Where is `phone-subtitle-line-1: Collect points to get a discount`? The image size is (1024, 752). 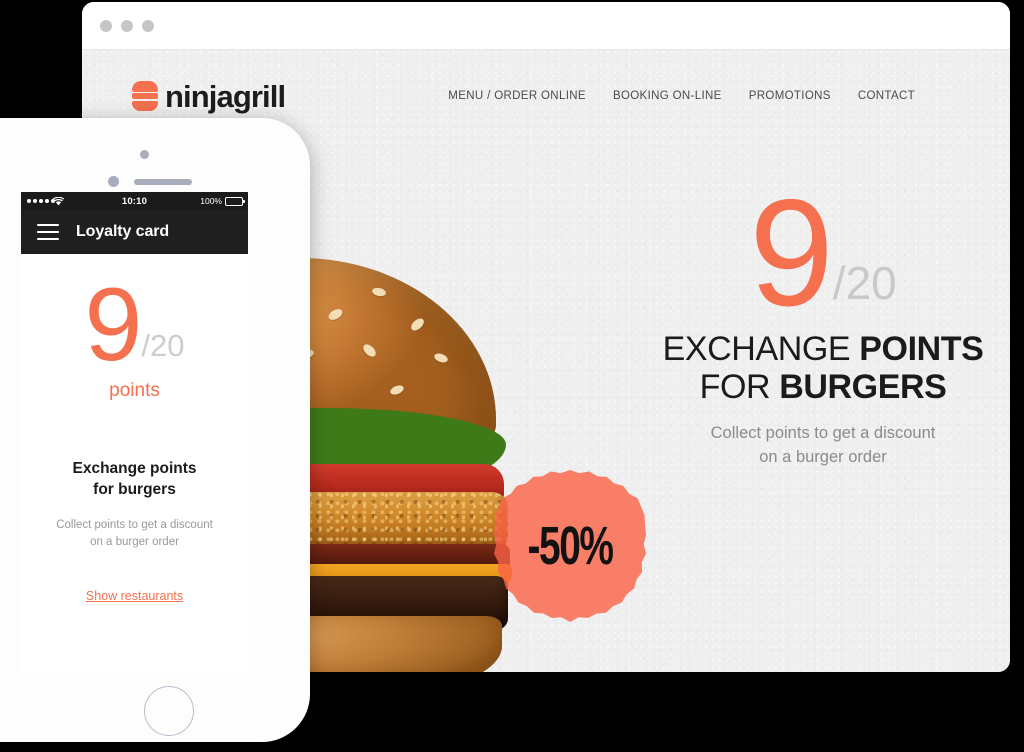 phone-subtitle-line-1: Collect points to get a discount is located at coordinates (134, 525).